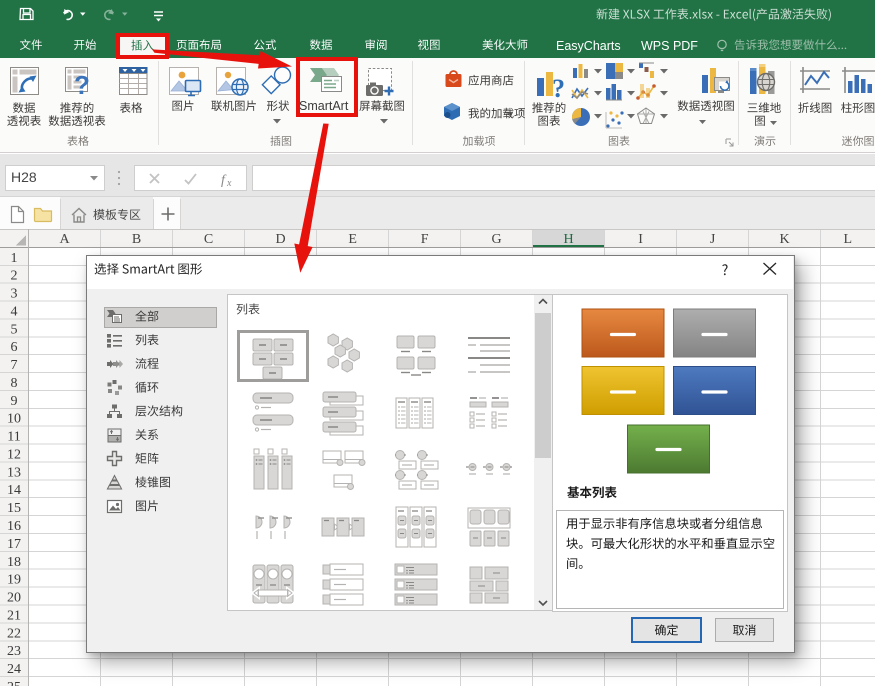  I want to click on svg-text: E, so click(352, 239).